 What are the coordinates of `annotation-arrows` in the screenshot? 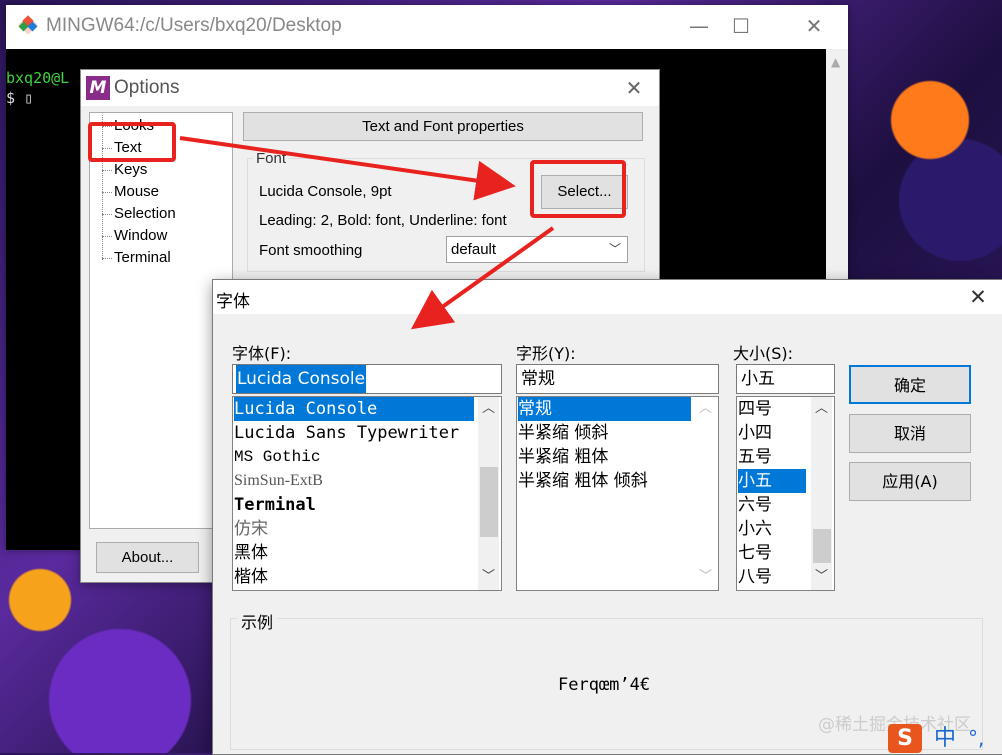 It's located at (367, 233).